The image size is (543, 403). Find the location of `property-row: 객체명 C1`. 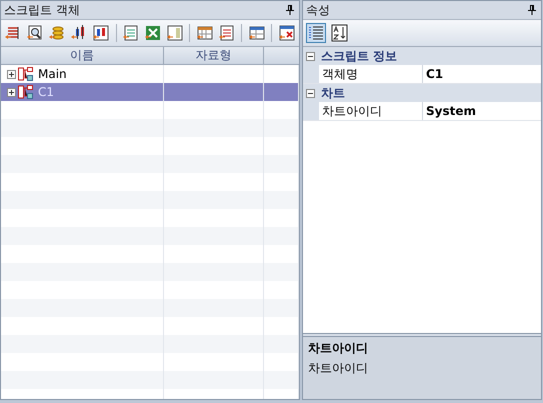

property-row: 객체명 C1 is located at coordinates (422, 74).